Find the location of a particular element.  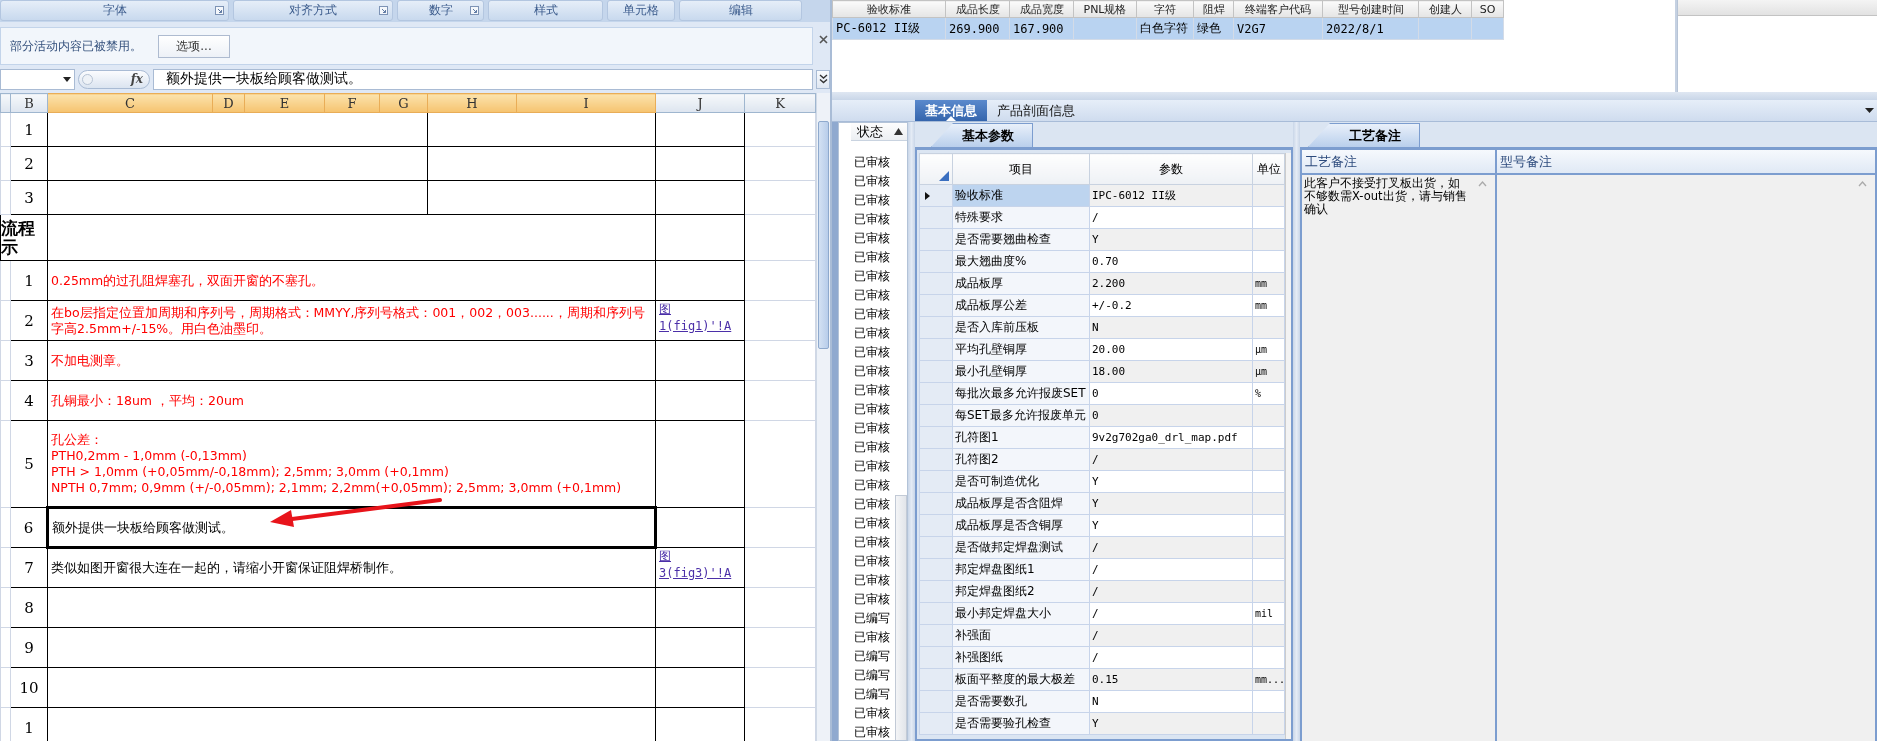

table-cell: 167.900 is located at coordinates (1041, 28).